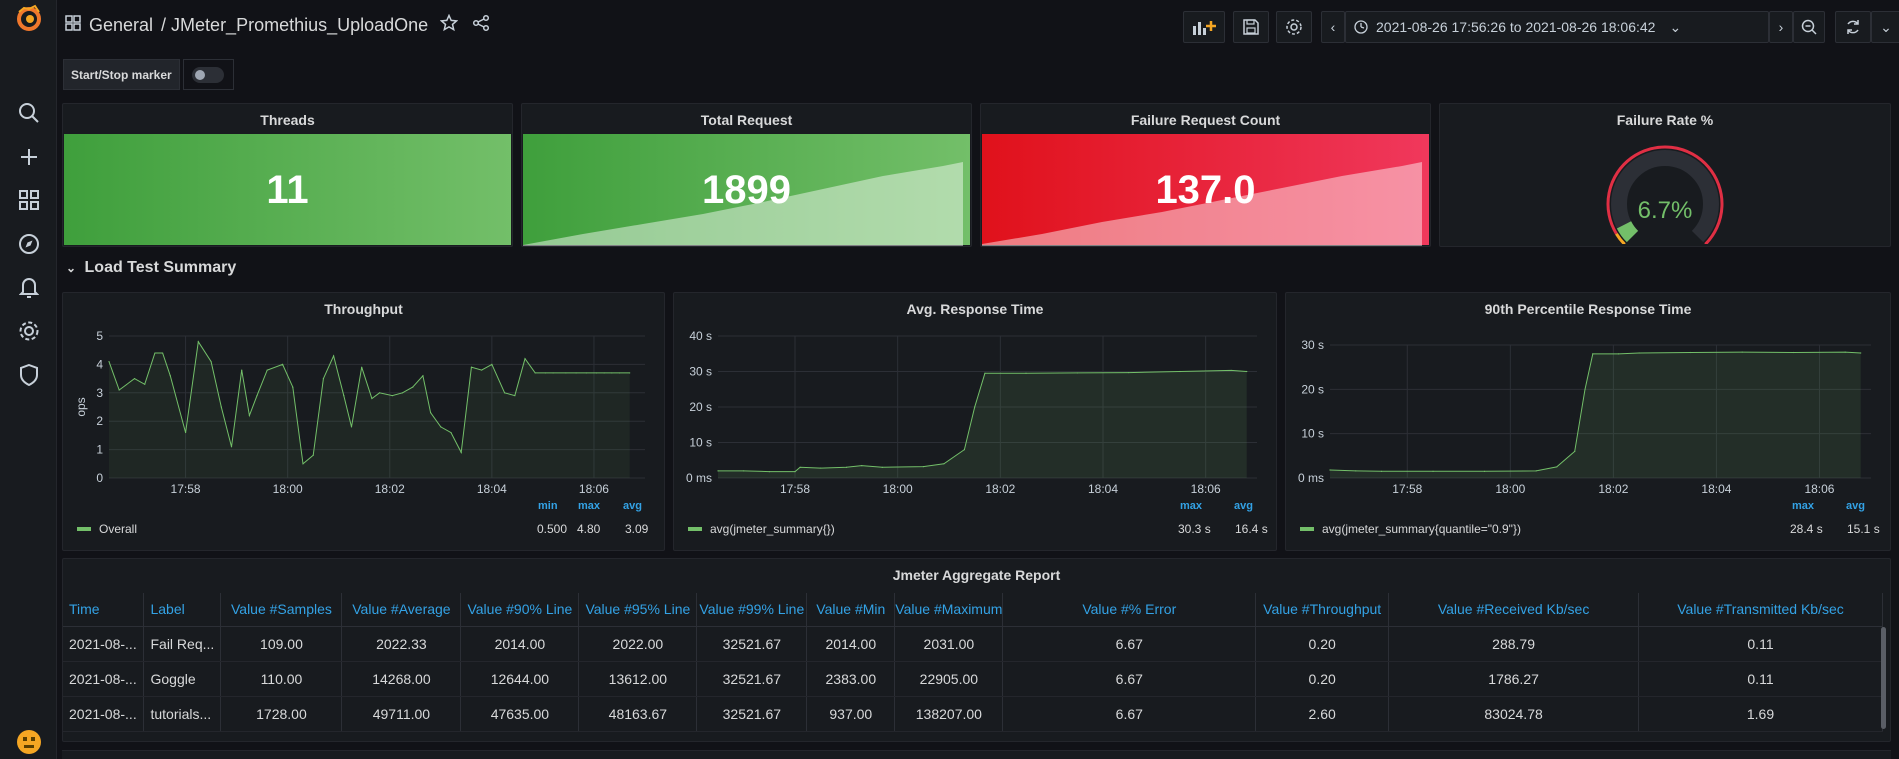  Describe the element at coordinates (1322, 610) in the screenshot. I see `table-column-header: Value #Throughput` at that location.